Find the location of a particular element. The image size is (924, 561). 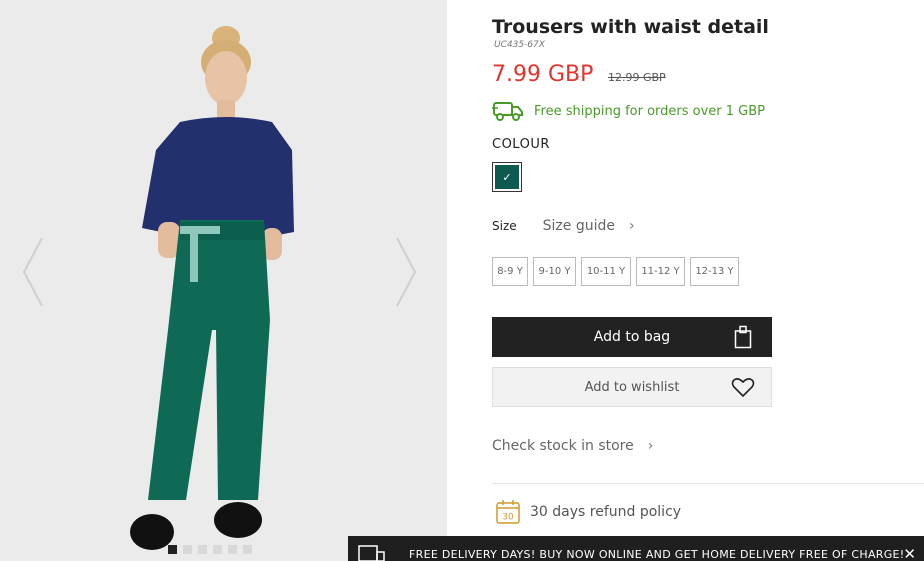

calendar-icon: 30 is located at coordinates (508, 512).